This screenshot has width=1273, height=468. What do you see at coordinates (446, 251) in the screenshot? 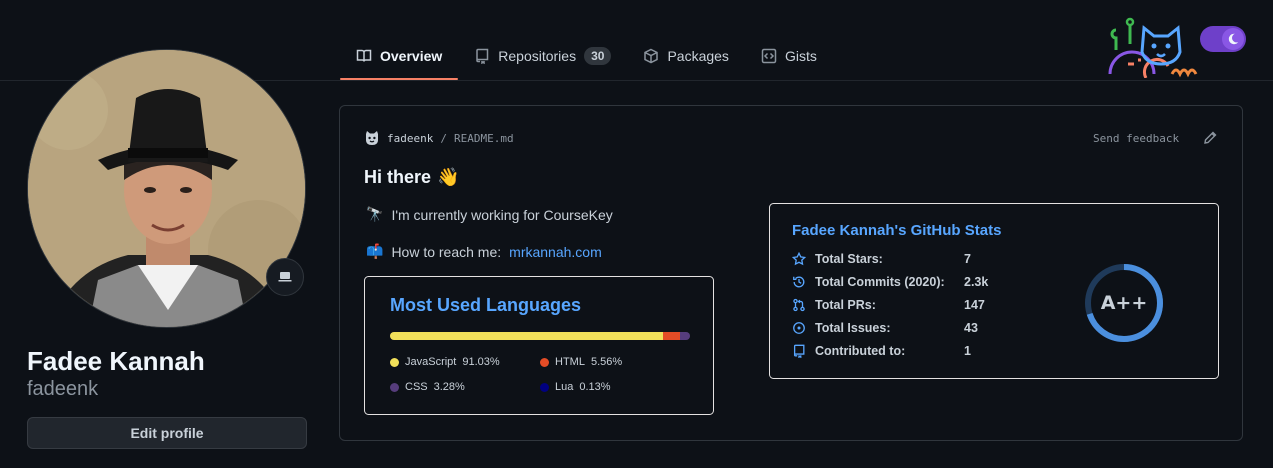
I see `reach-text: How to reach me:` at bounding box center [446, 251].